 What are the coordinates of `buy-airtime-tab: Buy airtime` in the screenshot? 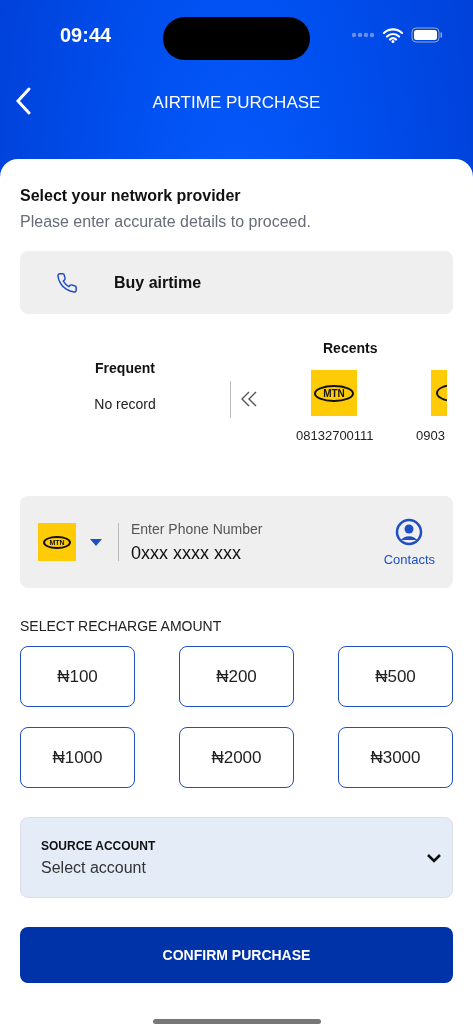 It's located at (236, 282).